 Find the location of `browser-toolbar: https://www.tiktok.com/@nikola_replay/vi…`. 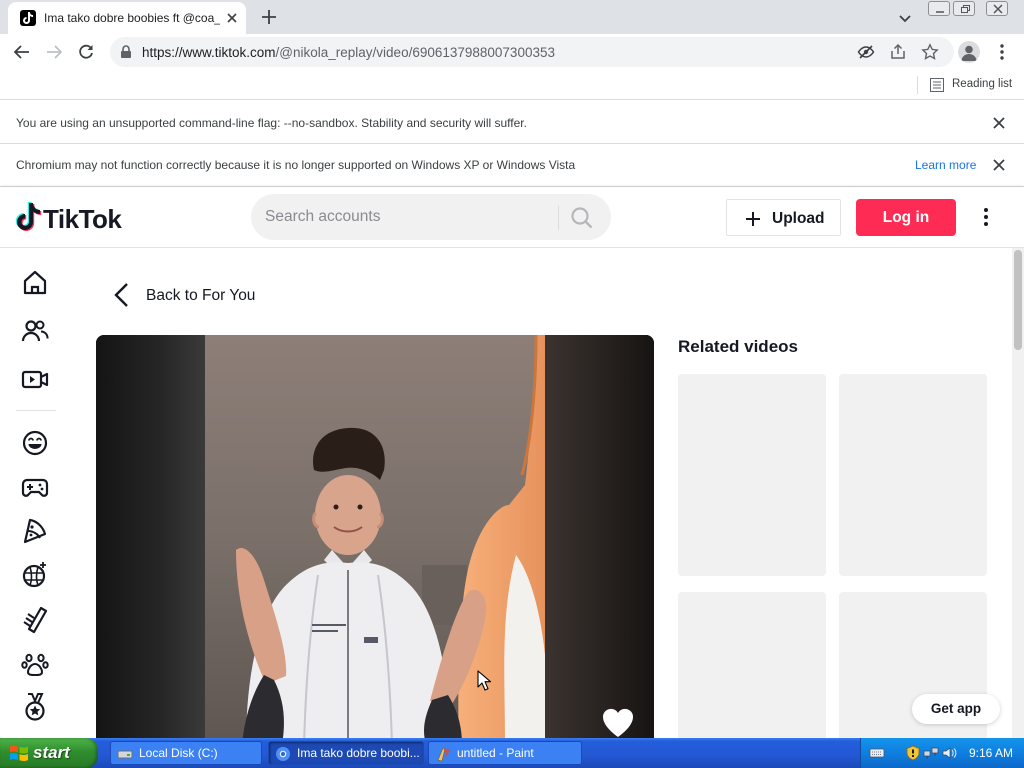

browser-toolbar: https://www.tiktok.com/@nikola_replay/vi… is located at coordinates (512, 52).